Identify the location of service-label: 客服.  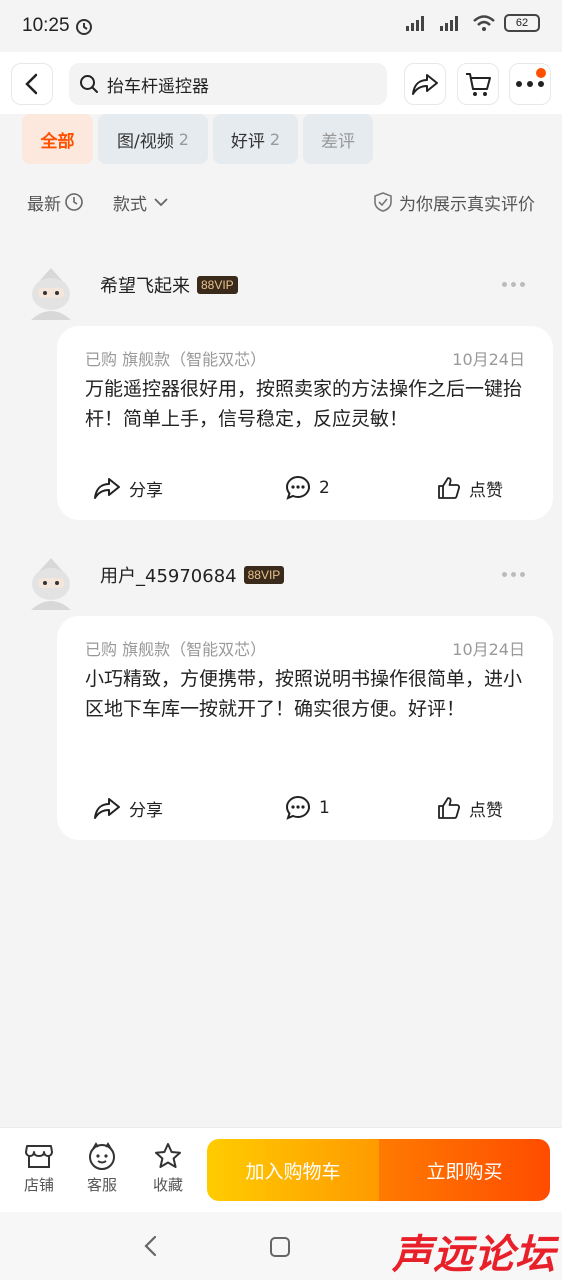
(101, 1185).